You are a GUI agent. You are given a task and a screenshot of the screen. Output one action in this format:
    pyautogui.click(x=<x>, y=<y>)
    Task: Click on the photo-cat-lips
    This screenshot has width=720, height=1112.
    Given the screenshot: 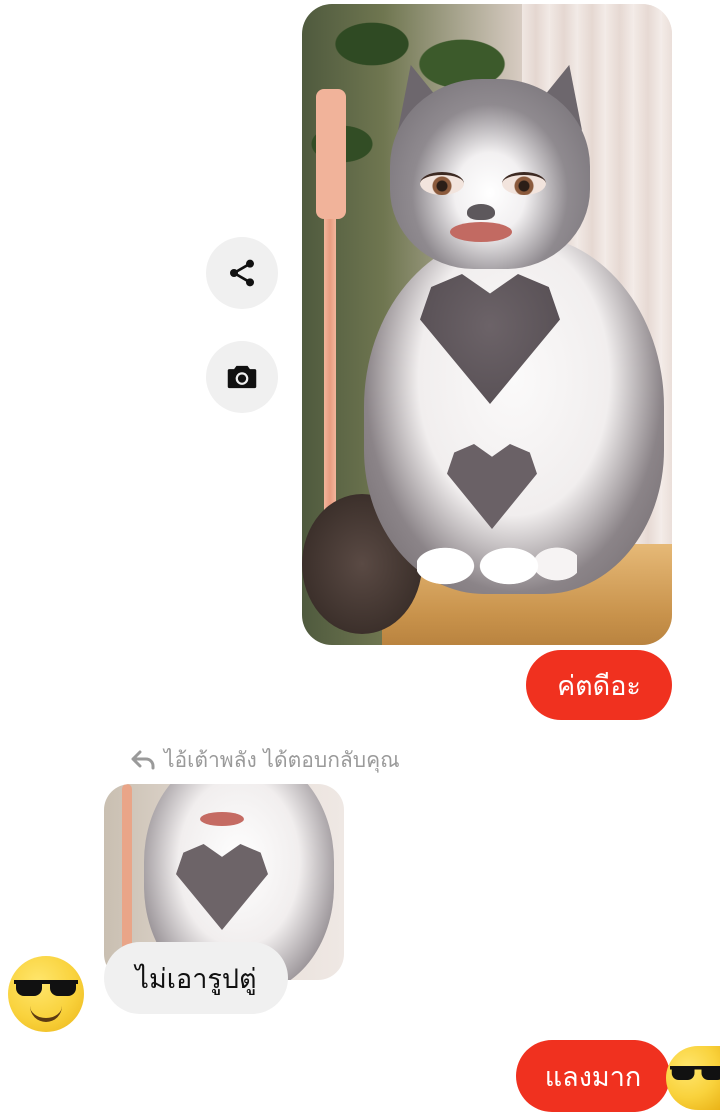 What is the action you would take?
    pyautogui.click(x=481, y=232)
    